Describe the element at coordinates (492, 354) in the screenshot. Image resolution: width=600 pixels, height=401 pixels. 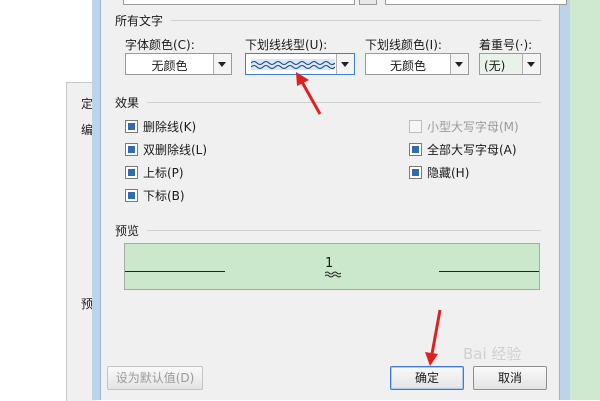
I see `watermark: Bai 经验` at that location.